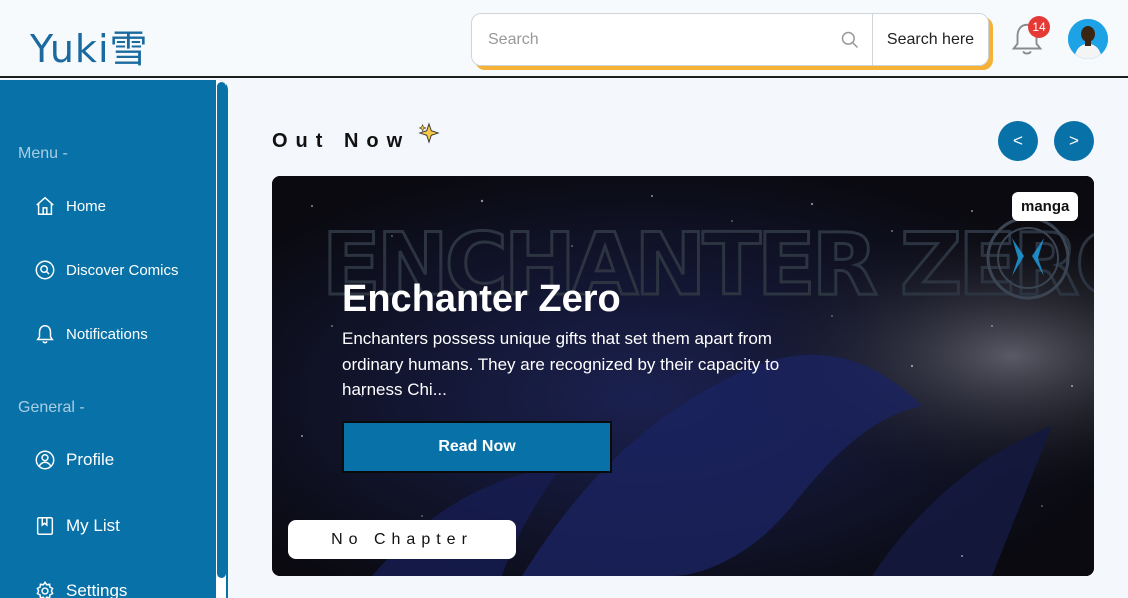  What do you see at coordinates (45, 270) in the screenshot?
I see `discover-icon` at bounding box center [45, 270].